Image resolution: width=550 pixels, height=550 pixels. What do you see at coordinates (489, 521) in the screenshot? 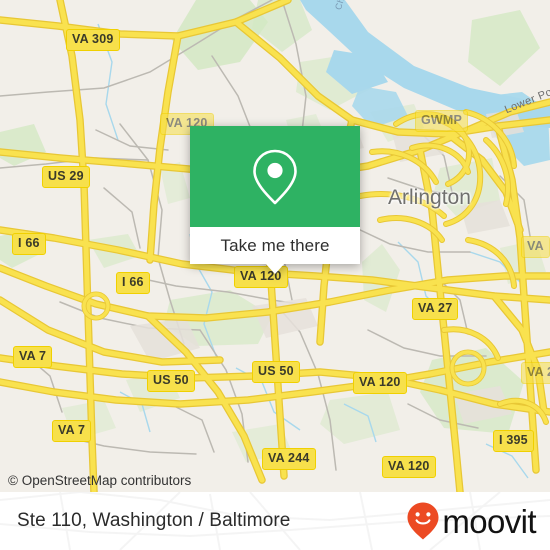
I see `brand-name-text: moovit` at bounding box center [489, 521].